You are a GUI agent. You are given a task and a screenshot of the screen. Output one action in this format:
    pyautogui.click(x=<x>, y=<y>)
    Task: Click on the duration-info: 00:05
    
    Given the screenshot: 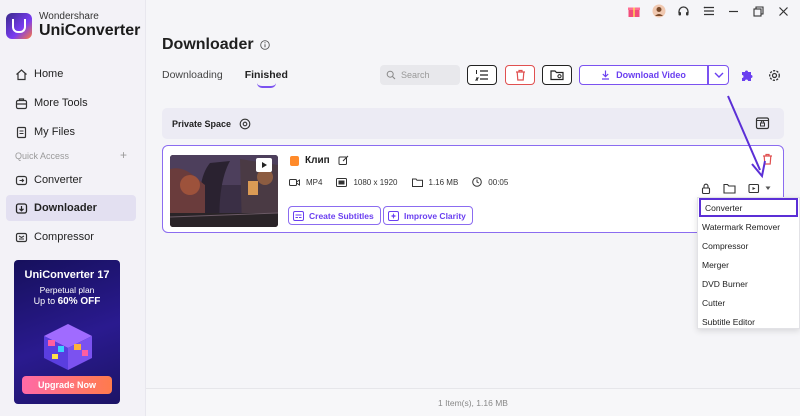 What is the action you would take?
    pyautogui.click(x=490, y=182)
    